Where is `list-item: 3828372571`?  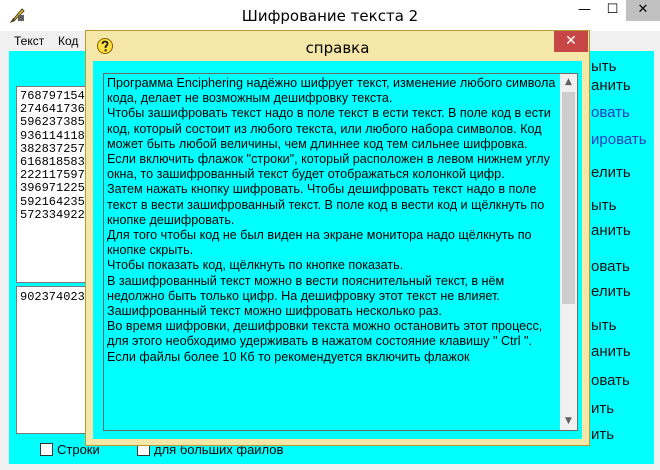 list-item: 3828372571 is located at coordinates (56, 148).